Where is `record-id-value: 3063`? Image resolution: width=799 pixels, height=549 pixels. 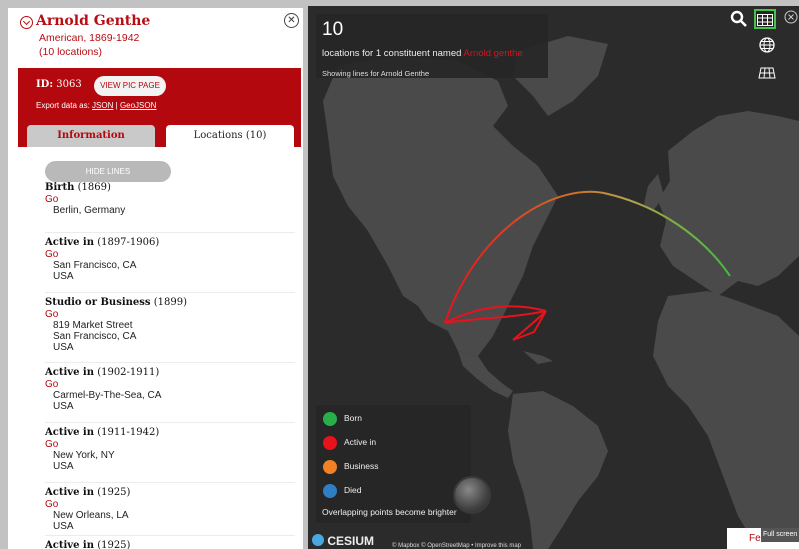 record-id-value: 3063 is located at coordinates (69, 84).